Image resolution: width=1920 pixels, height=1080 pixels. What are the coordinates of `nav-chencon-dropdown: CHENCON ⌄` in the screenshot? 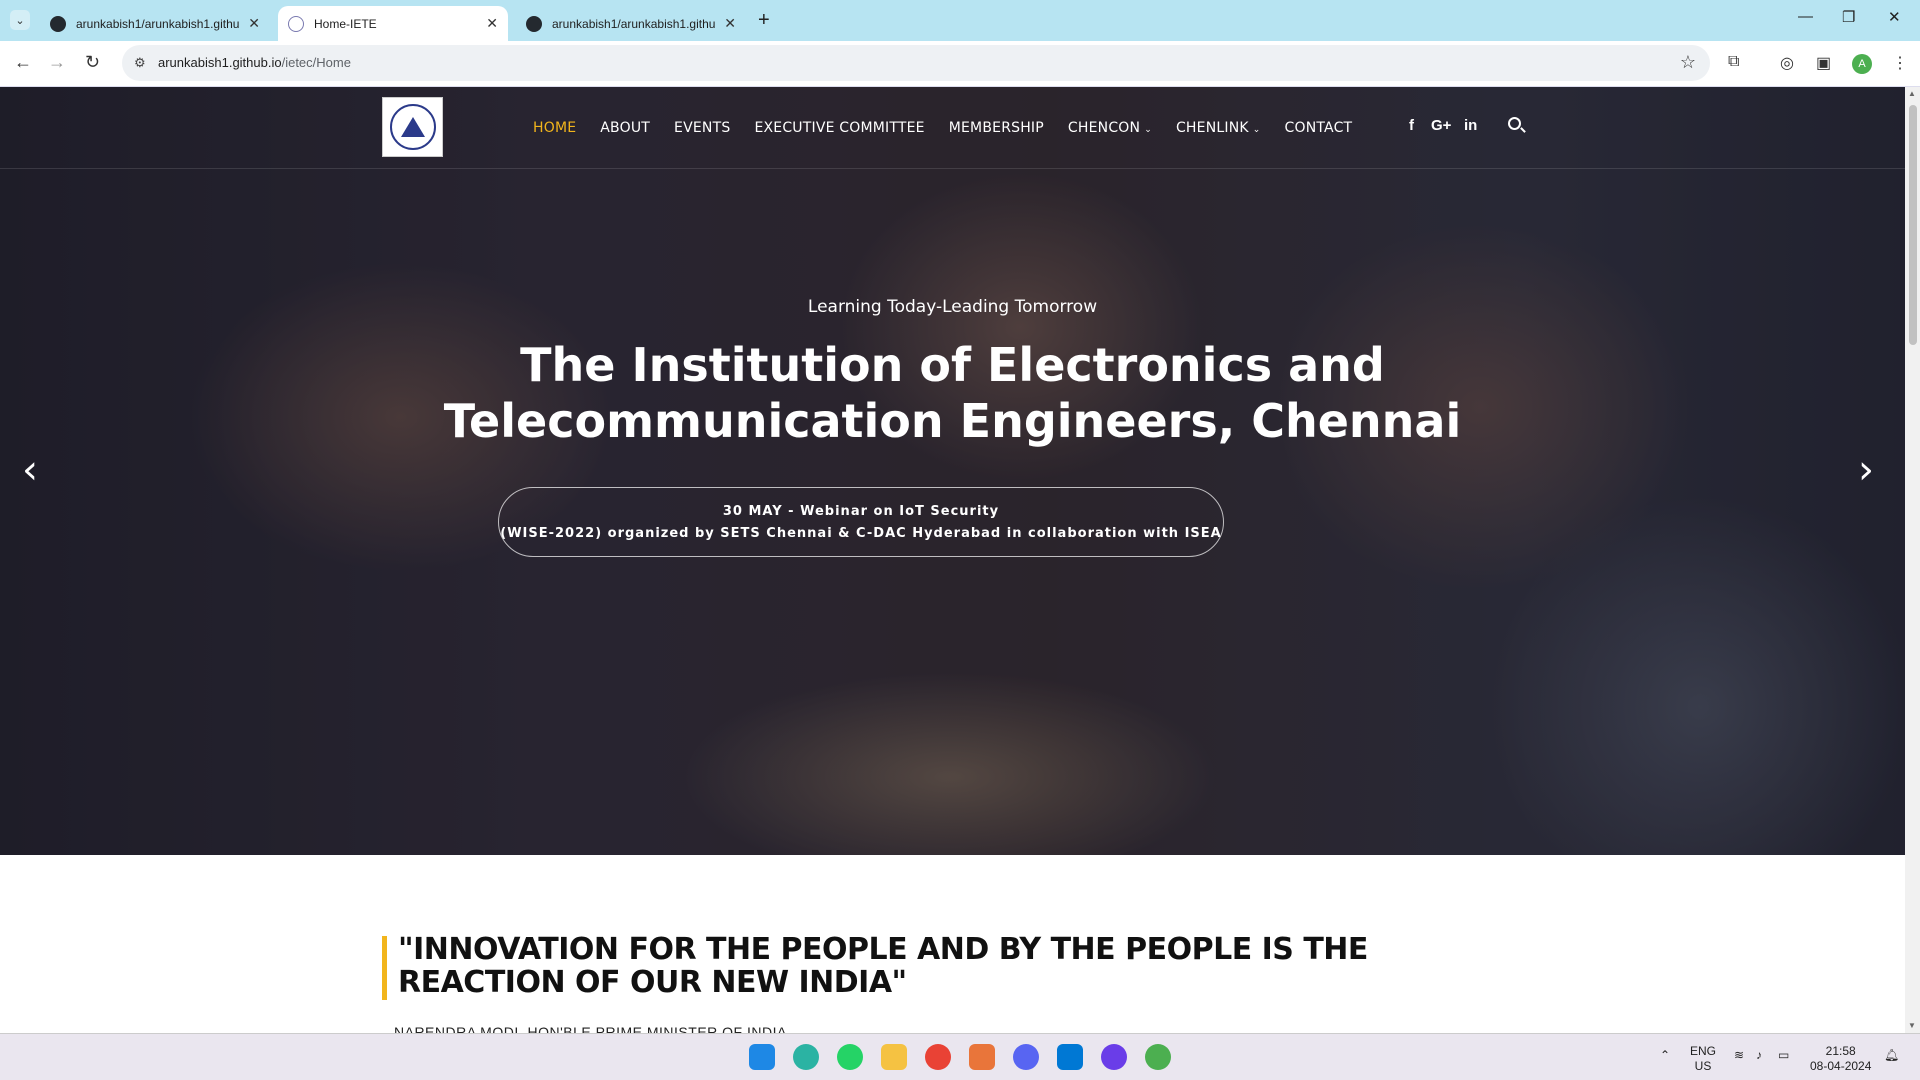 It's located at (1110, 128).